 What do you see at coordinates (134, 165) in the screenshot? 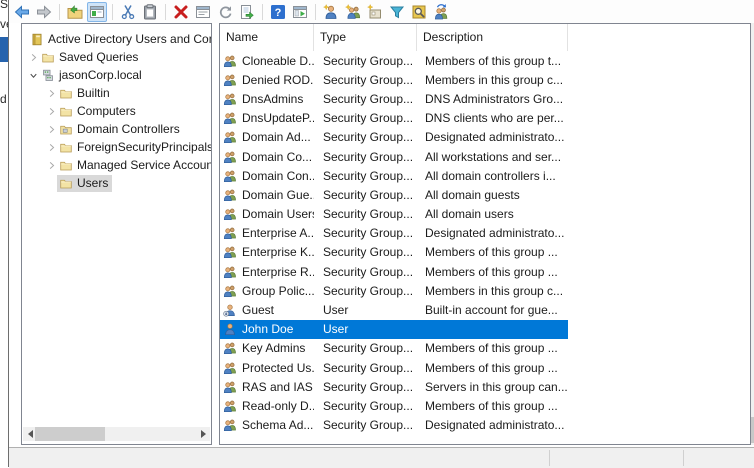
I see `tree-node: Managed Service Accounts` at bounding box center [134, 165].